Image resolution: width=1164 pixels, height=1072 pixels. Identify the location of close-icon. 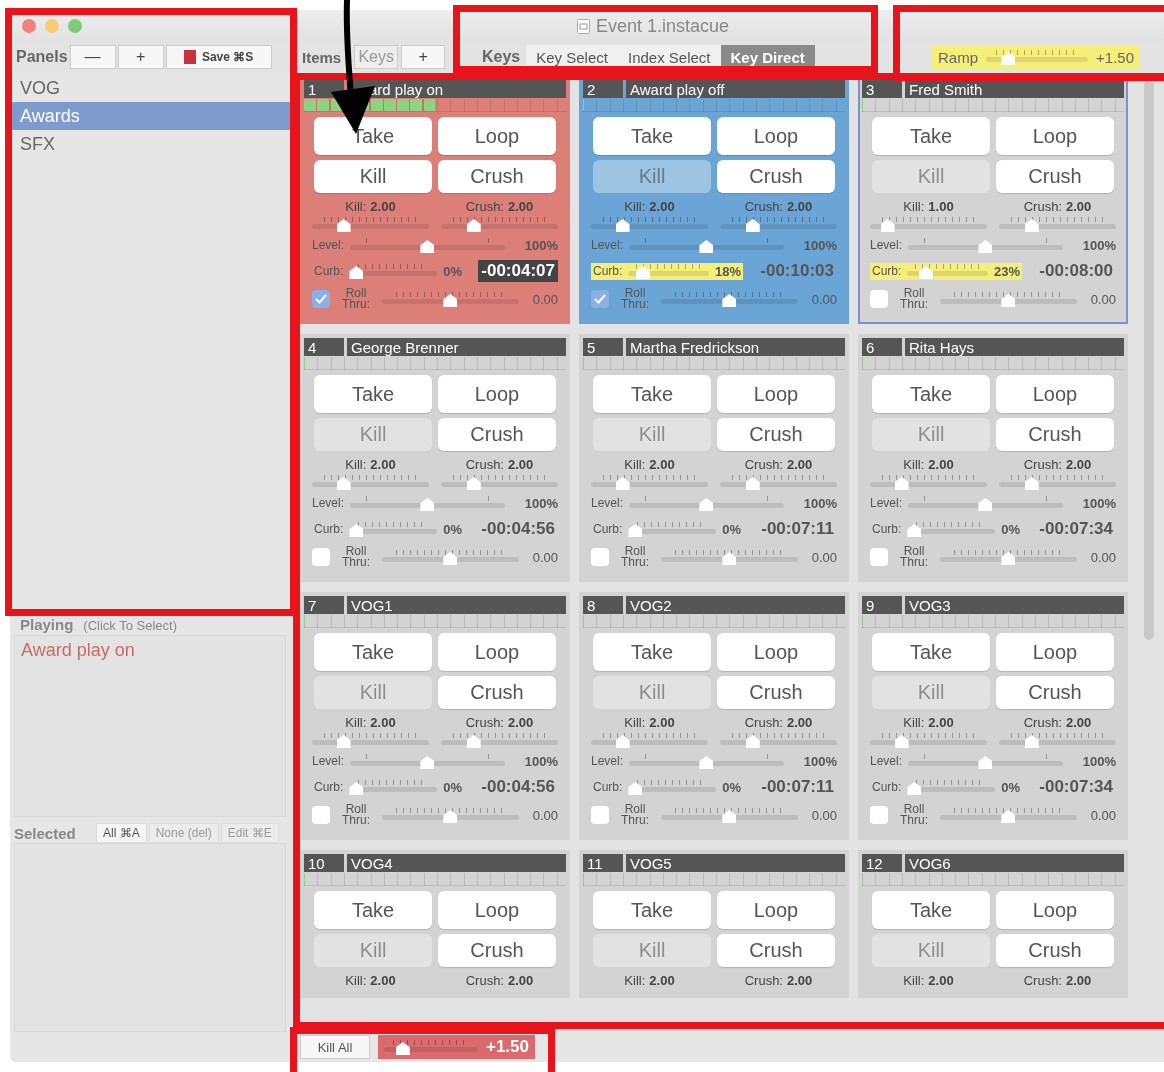
(29, 26).